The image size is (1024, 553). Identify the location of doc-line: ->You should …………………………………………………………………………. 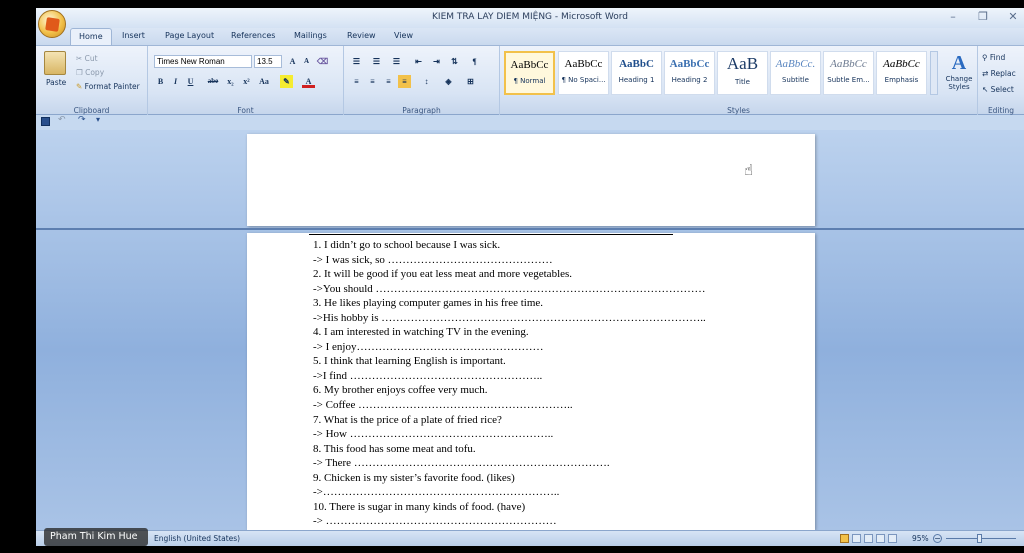
(553, 289).